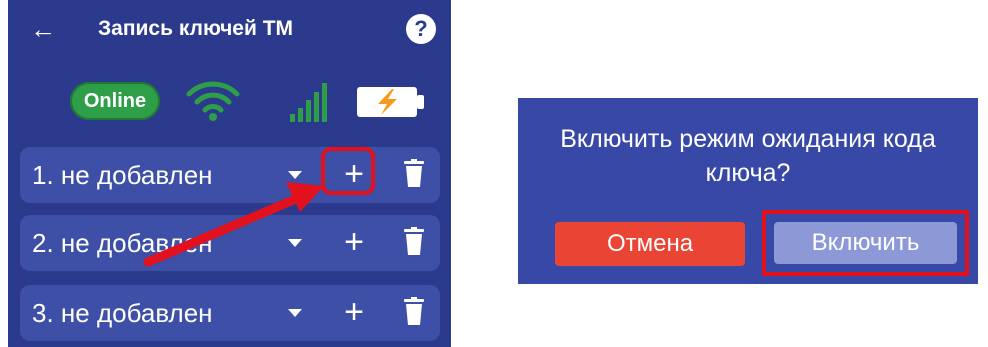  I want to click on status-bar: Online, so click(229, 102).